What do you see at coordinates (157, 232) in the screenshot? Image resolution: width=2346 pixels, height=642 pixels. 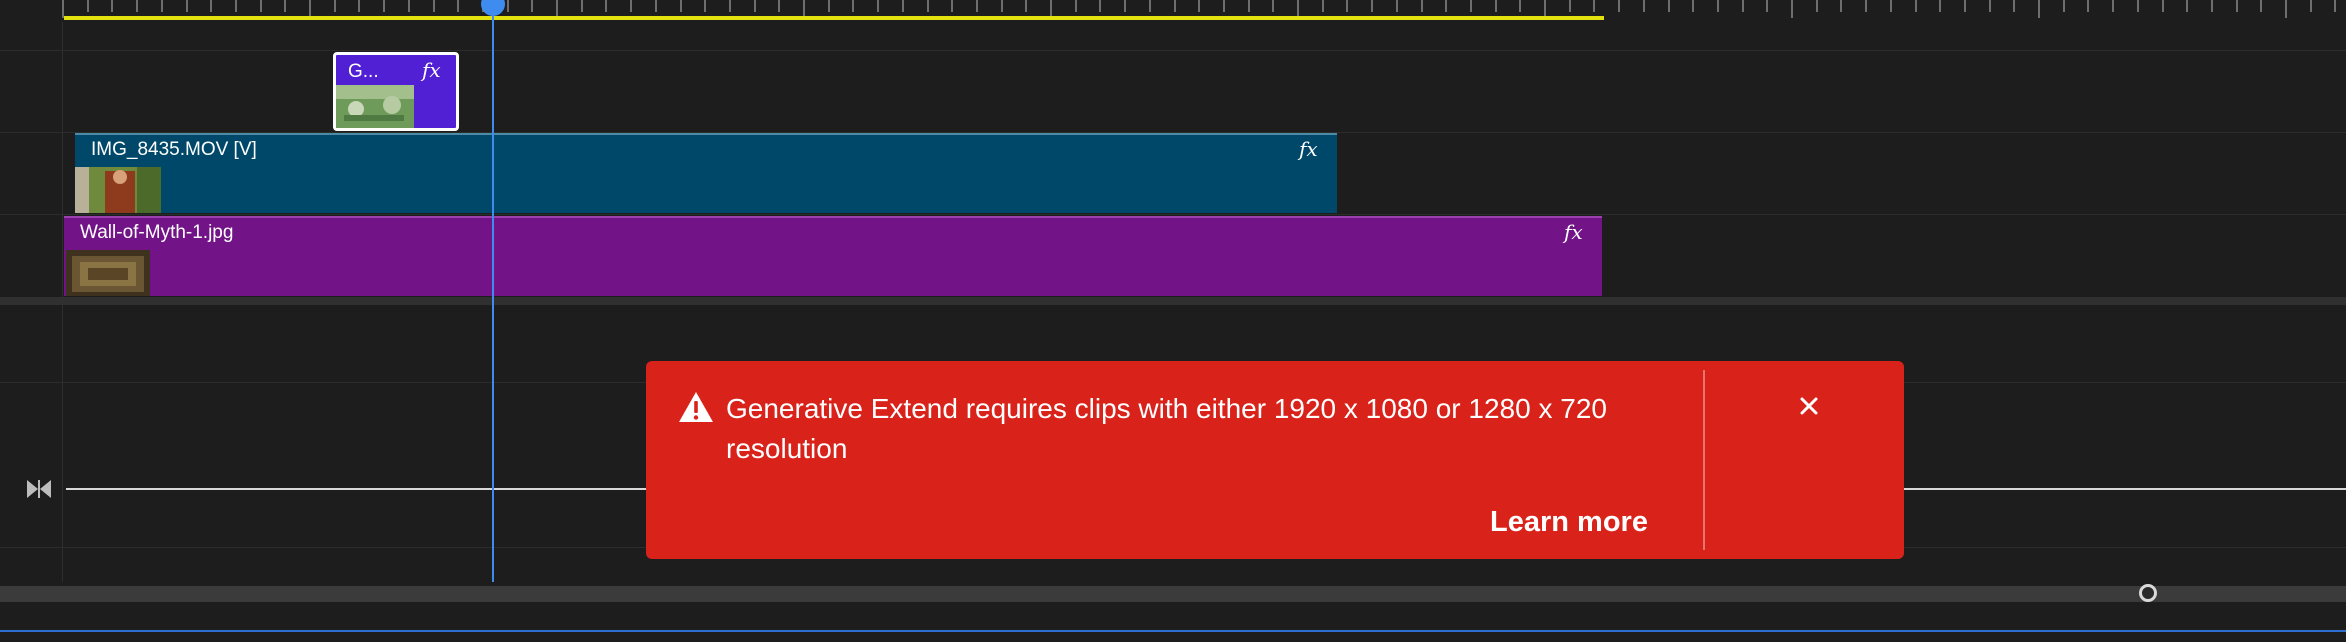 I see `clip-label: Wall-of-Myth-1.jpg` at bounding box center [157, 232].